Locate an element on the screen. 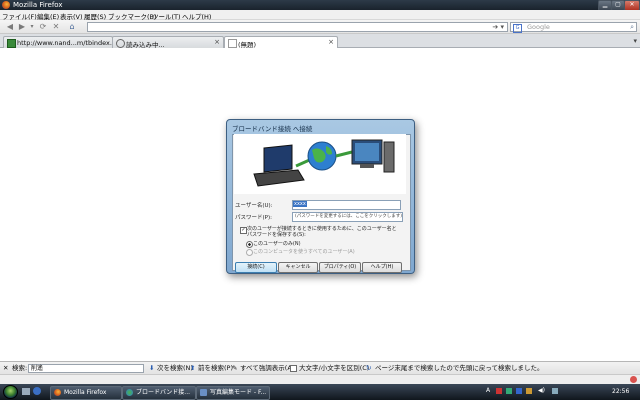 The height and width of the screenshot is (400, 640). photo-icon is located at coordinates (203, 392).